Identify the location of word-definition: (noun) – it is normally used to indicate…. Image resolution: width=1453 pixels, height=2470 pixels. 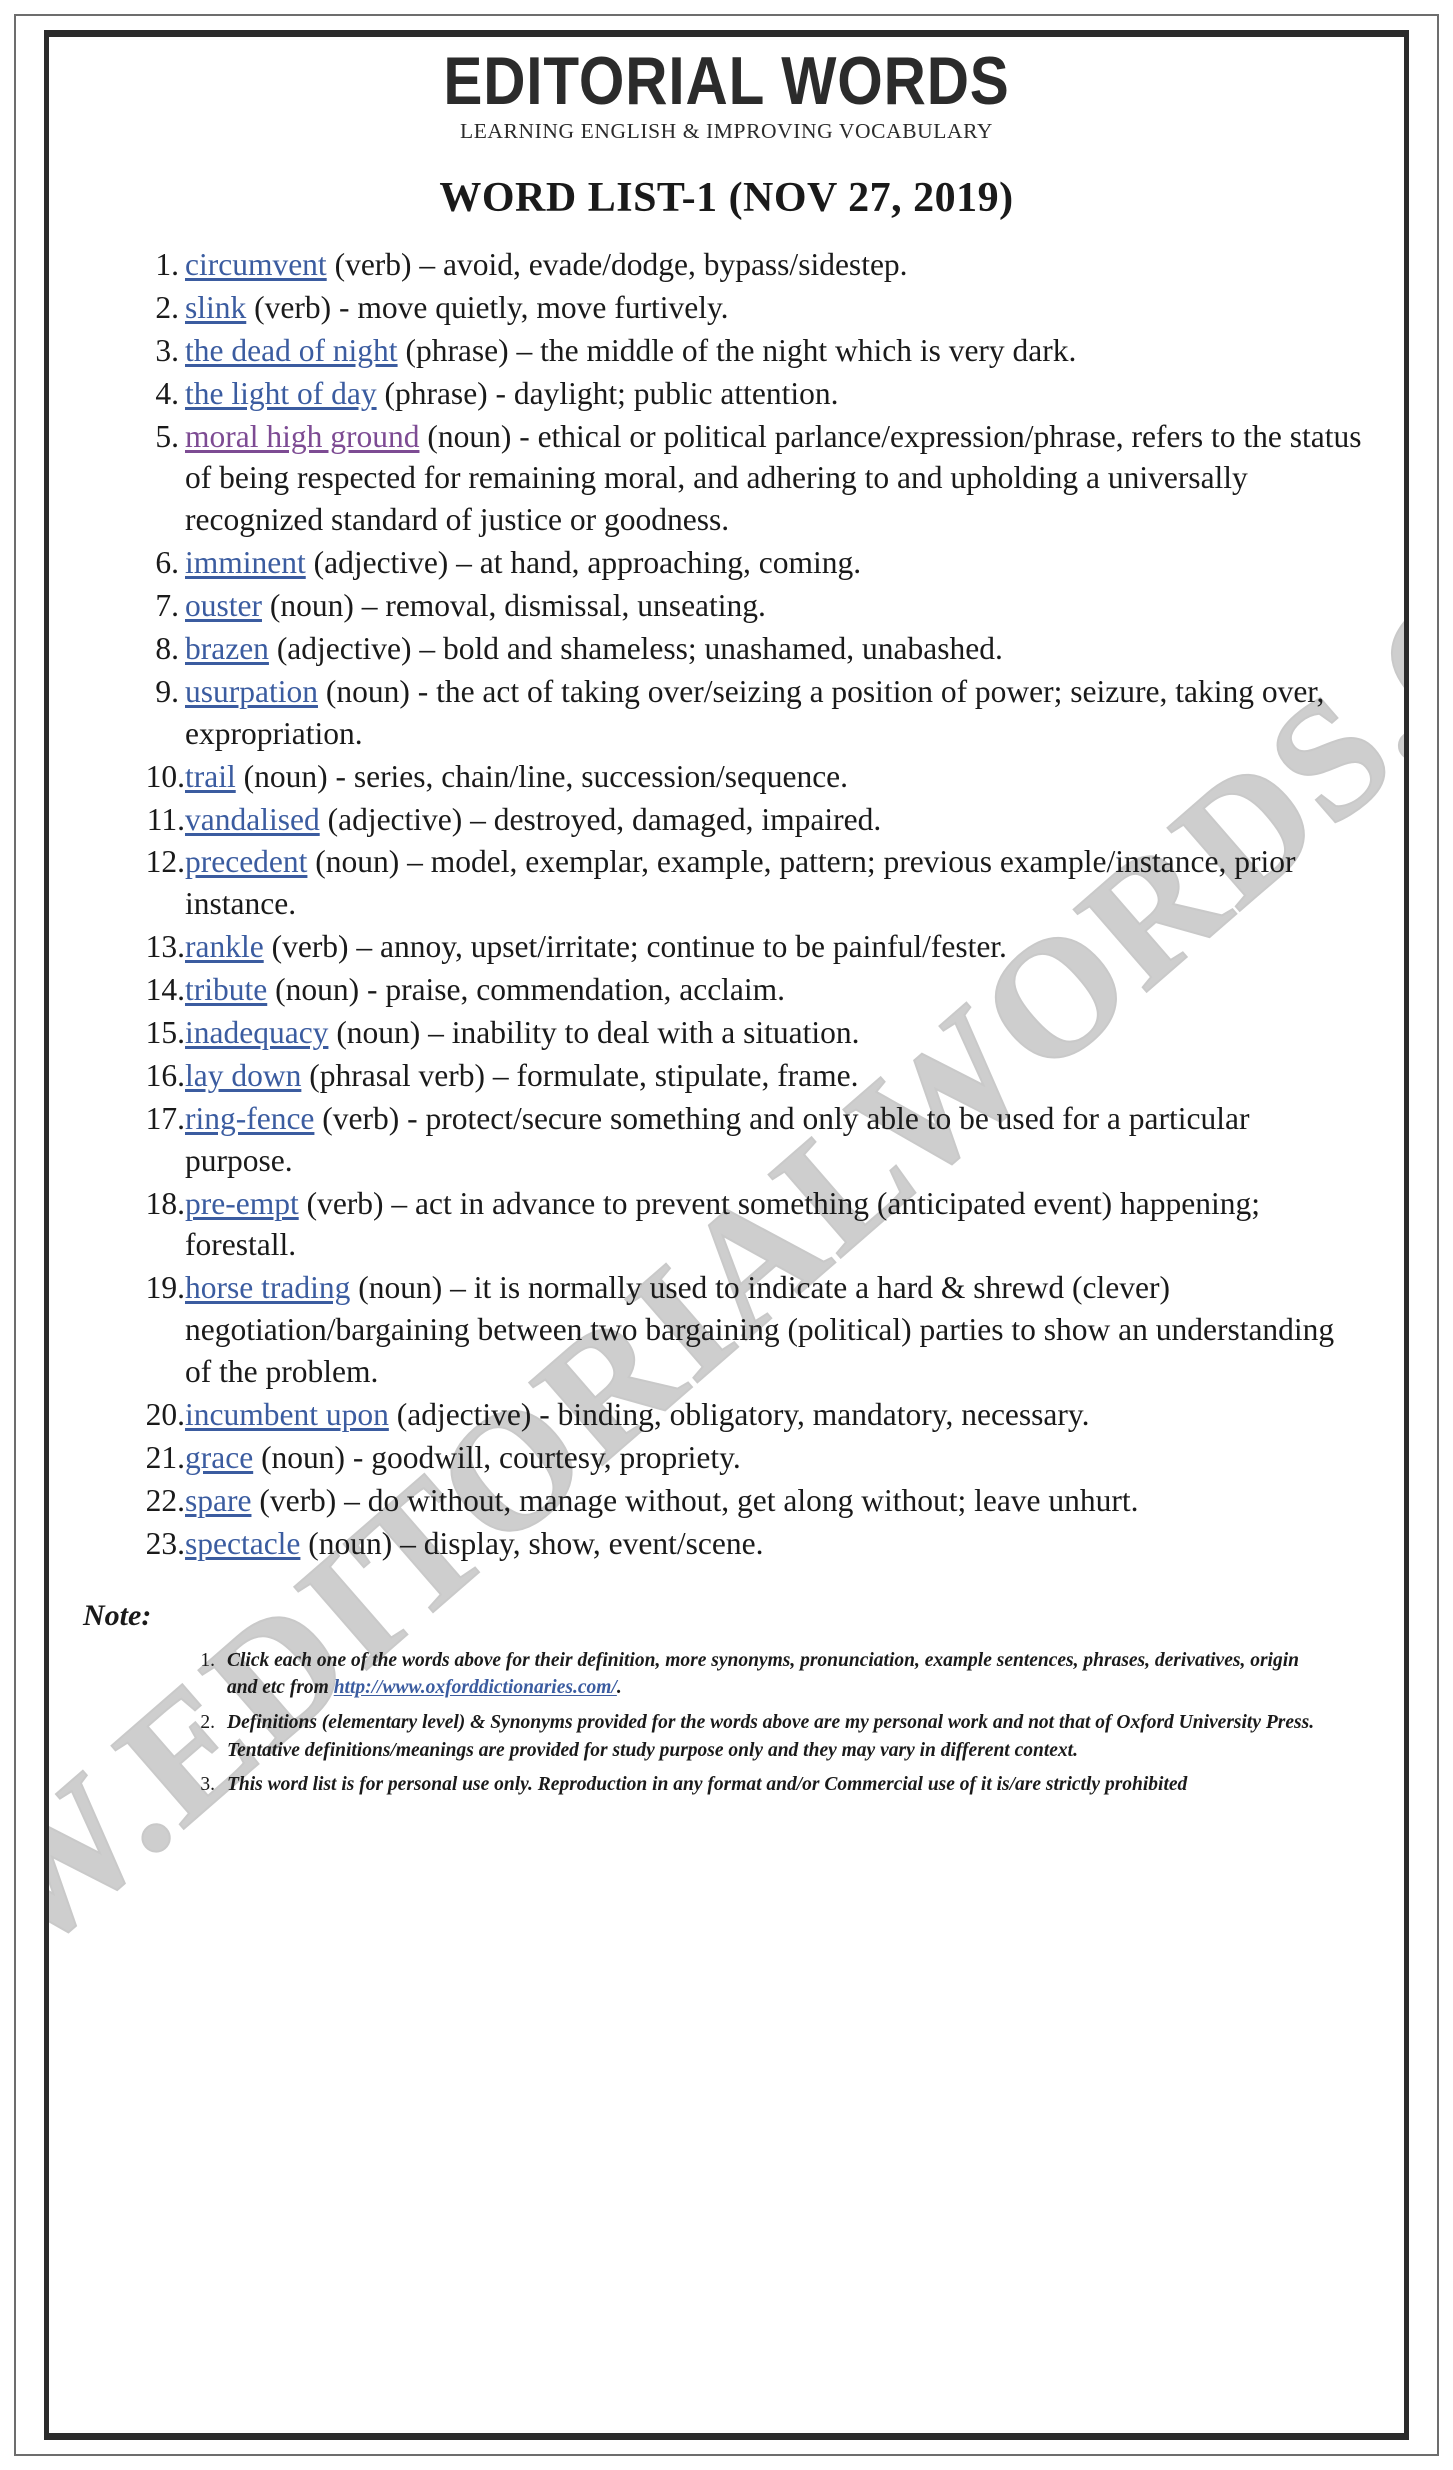
(760, 1330).